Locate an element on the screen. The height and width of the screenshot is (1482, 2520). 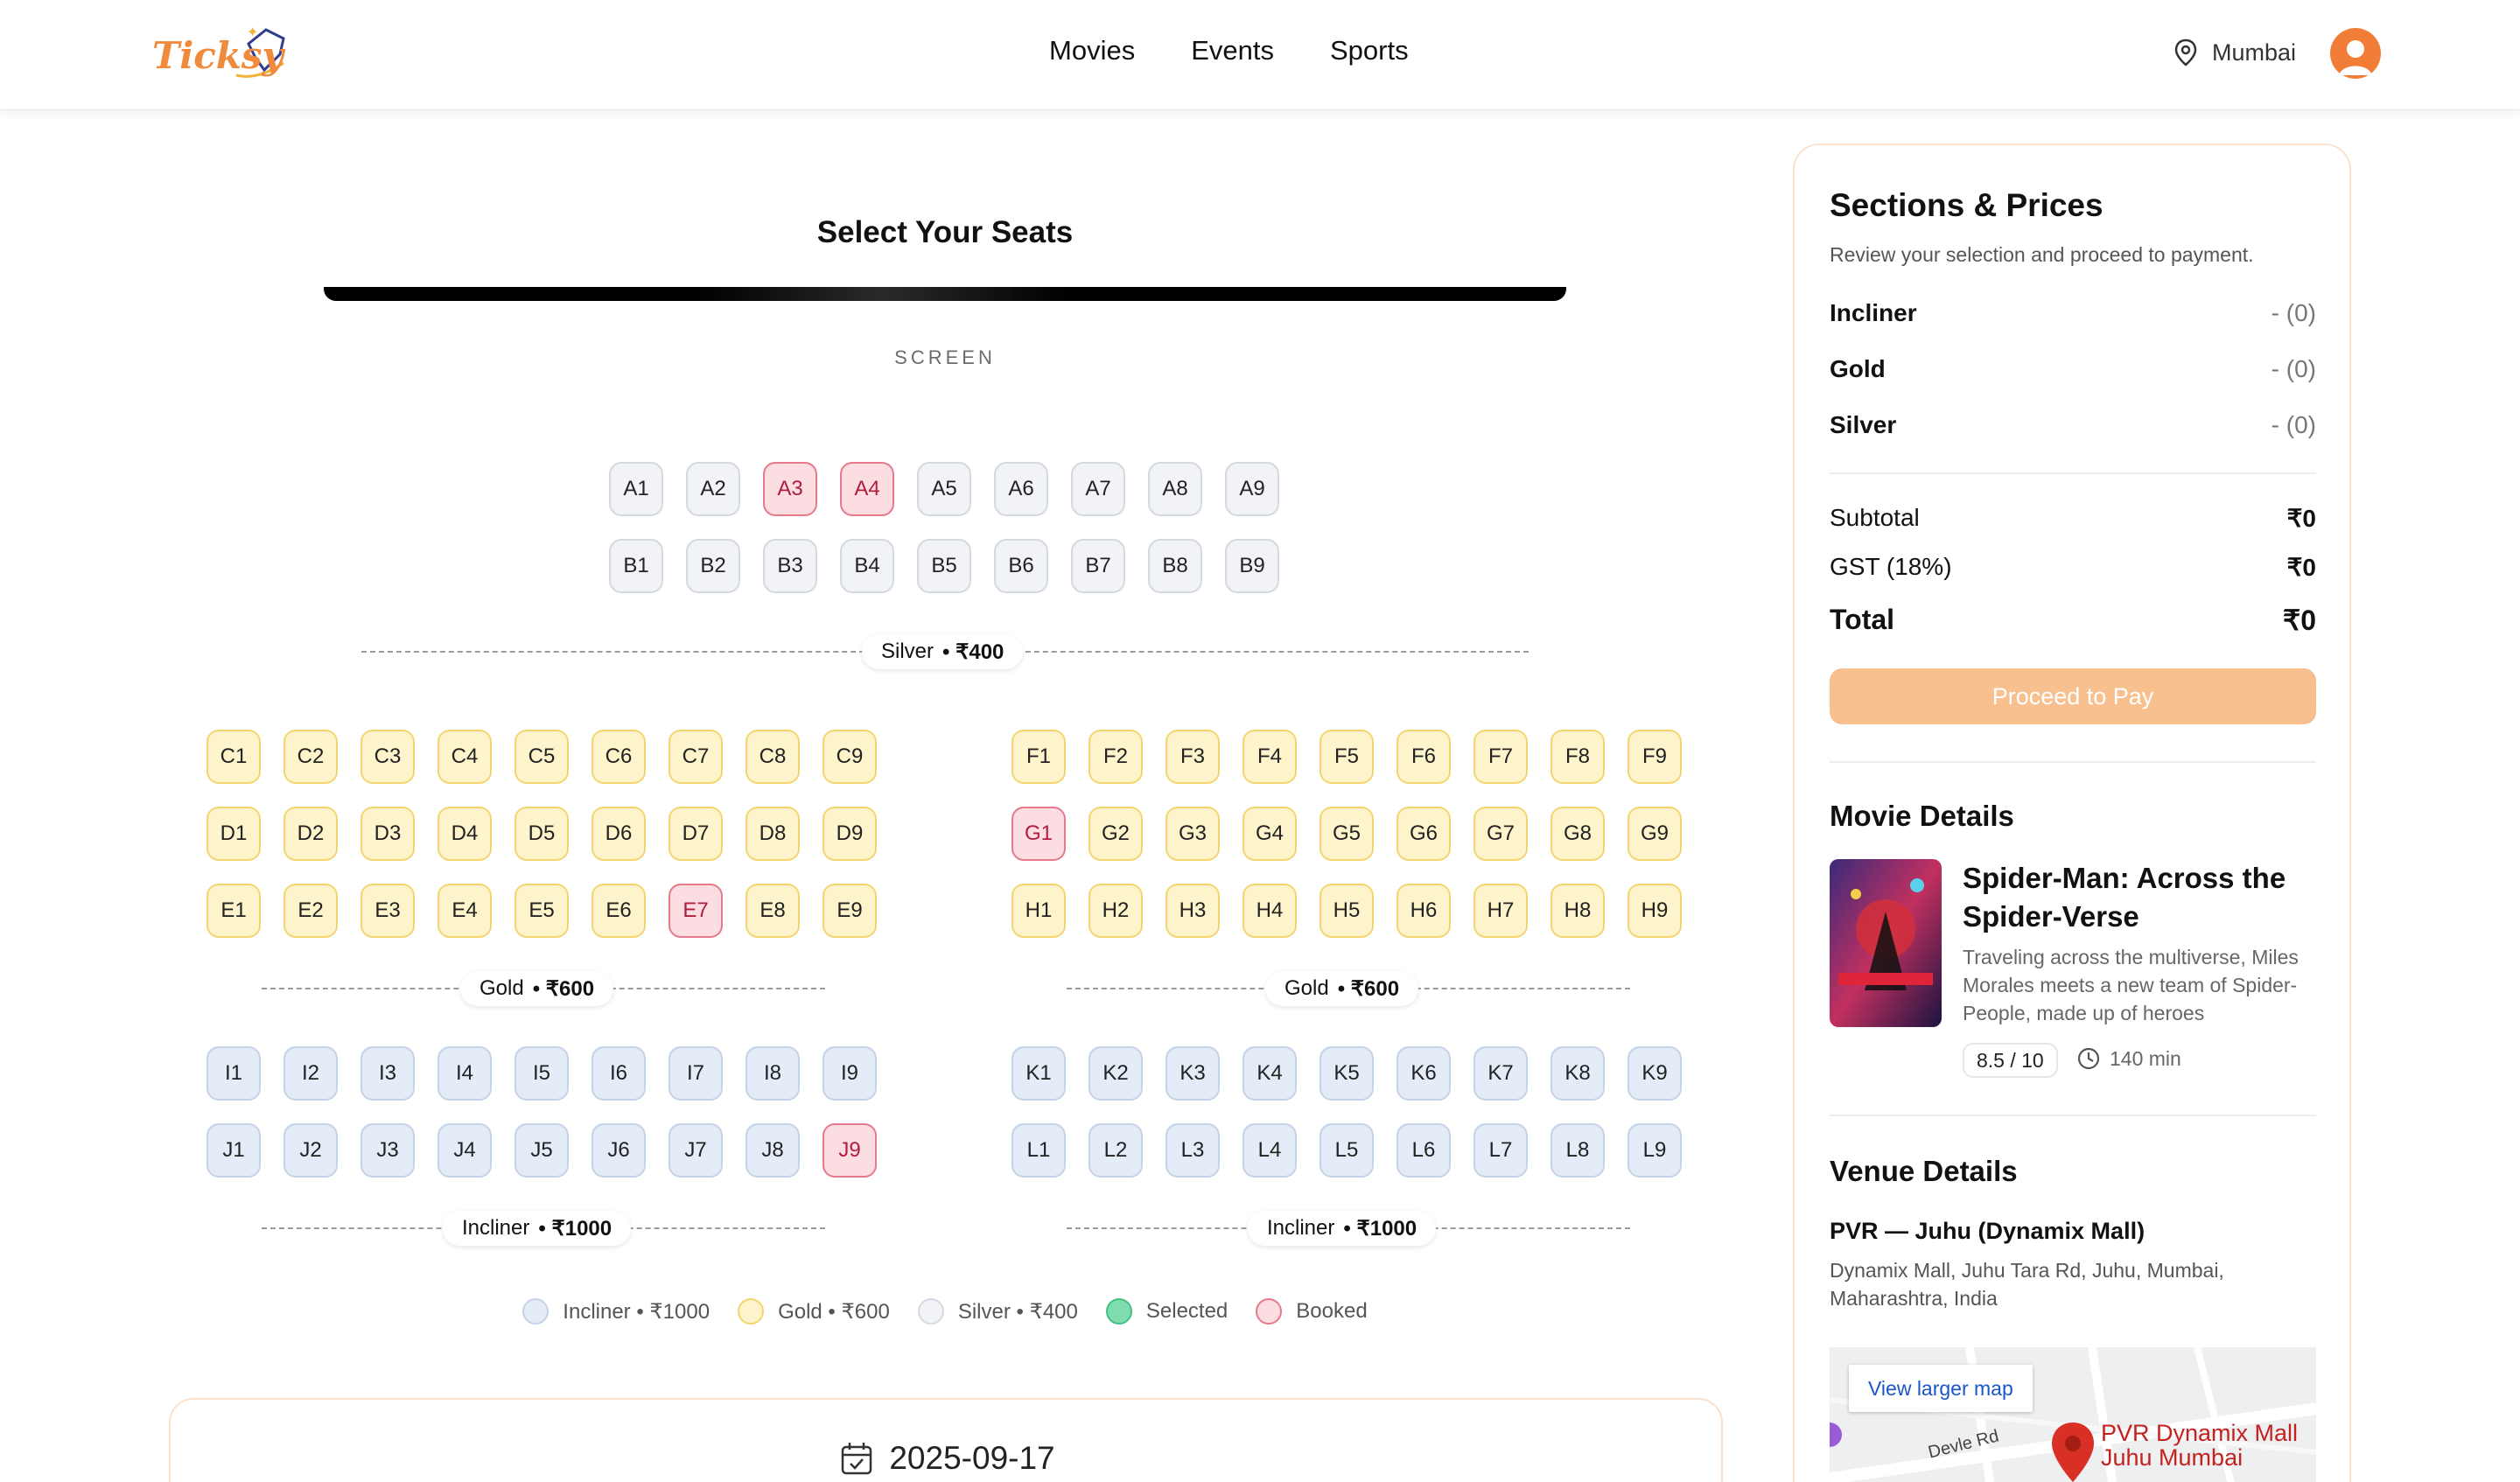
seat-H9: H9 is located at coordinates (1655, 911).